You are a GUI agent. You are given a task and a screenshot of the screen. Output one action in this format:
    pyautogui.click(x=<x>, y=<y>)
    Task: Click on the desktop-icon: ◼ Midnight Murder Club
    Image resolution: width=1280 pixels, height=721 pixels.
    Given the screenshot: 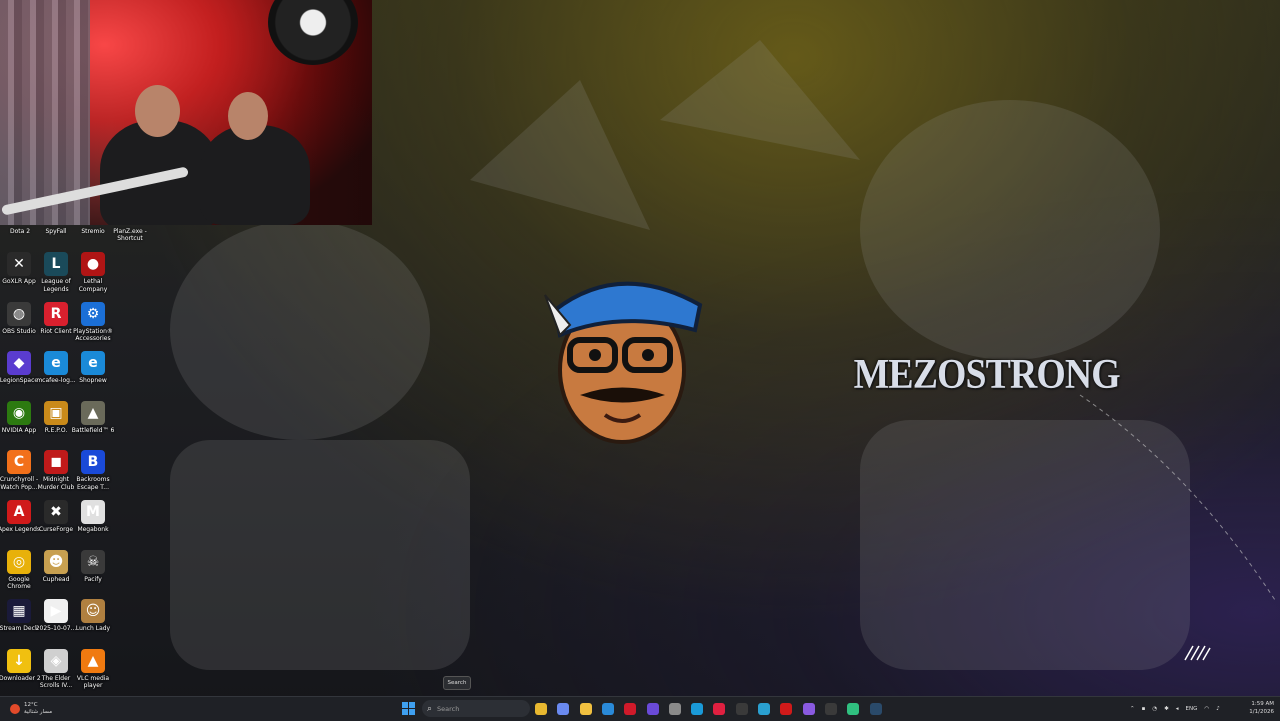 What is the action you would take?
    pyautogui.click(x=56, y=470)
    